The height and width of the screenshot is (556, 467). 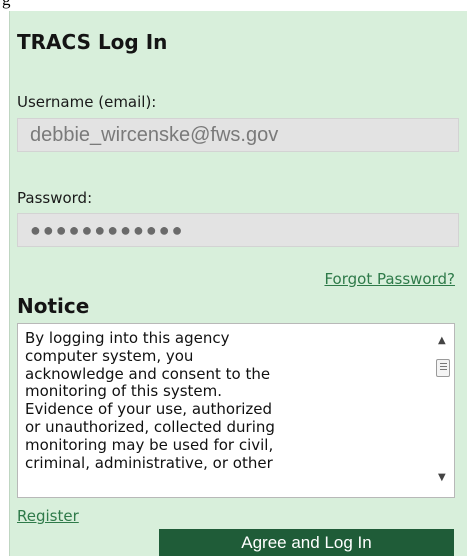 What do you see at coordinates (53, 306) in the screenshot?
I see `notice-heading: Notice` at bounding box center [53, 306].